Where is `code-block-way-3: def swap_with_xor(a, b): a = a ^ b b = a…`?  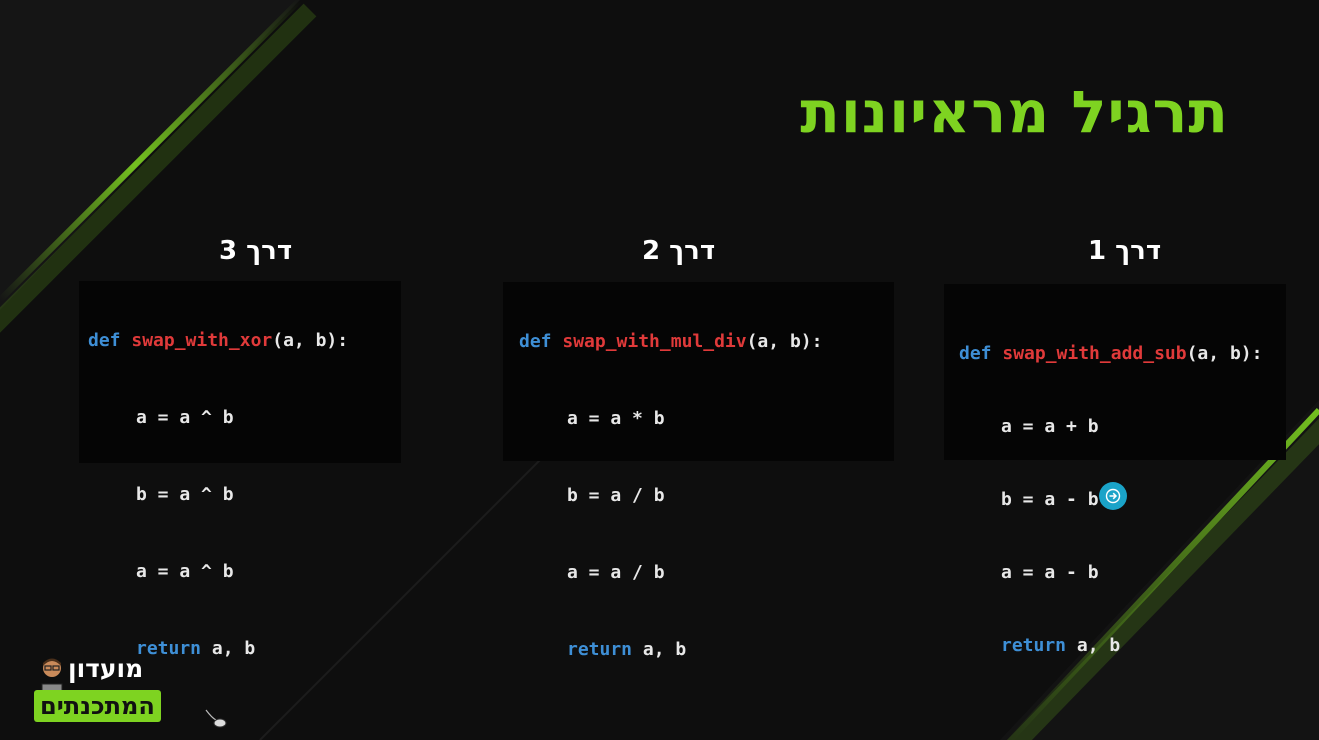 code-block-way-3: def swap_with_xor(a, b): a = a ^ b b = a… is located at coordinates (240, 470).